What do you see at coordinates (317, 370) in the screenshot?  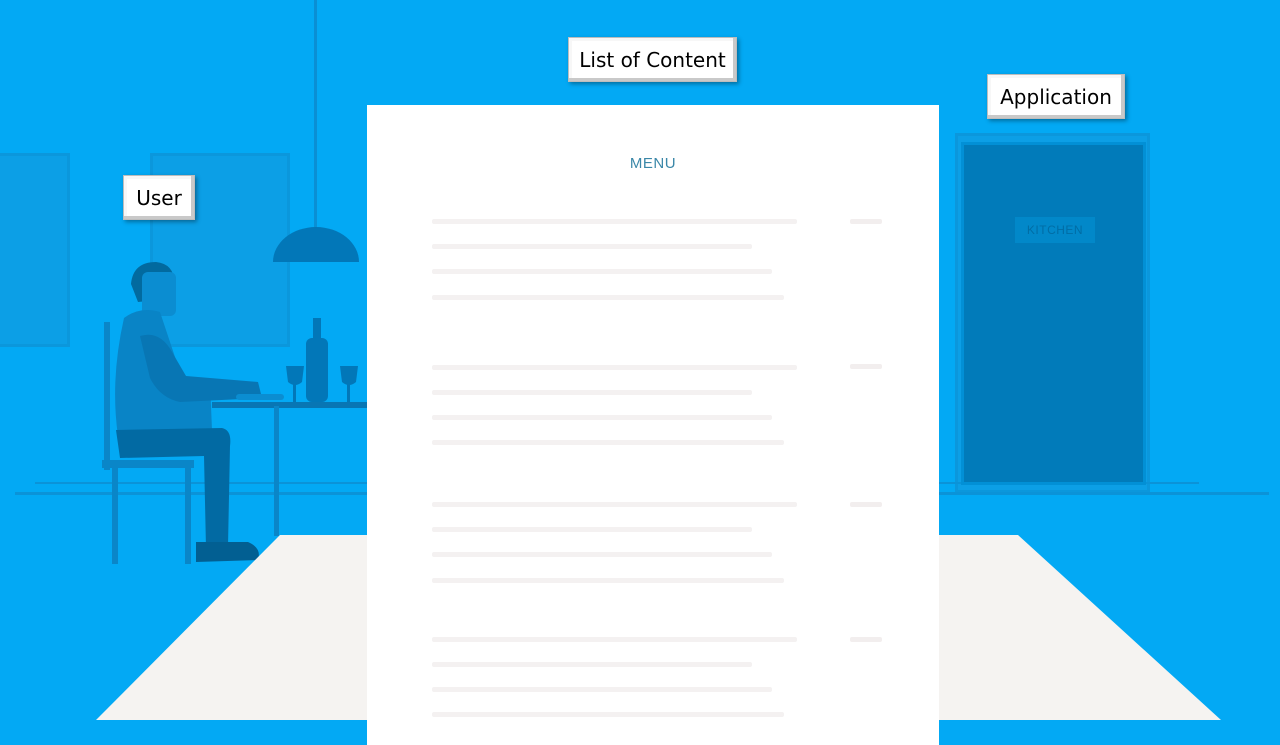 I see `wine-bottle-body` at bounding box center [317, 370].